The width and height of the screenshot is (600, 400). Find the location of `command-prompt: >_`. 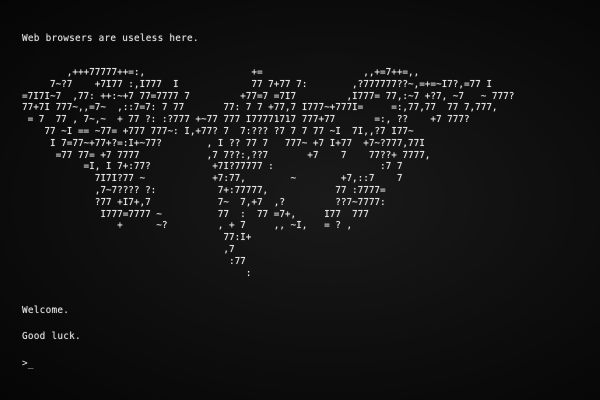

command-prompt: >_ is located at coordinates (28, 364).